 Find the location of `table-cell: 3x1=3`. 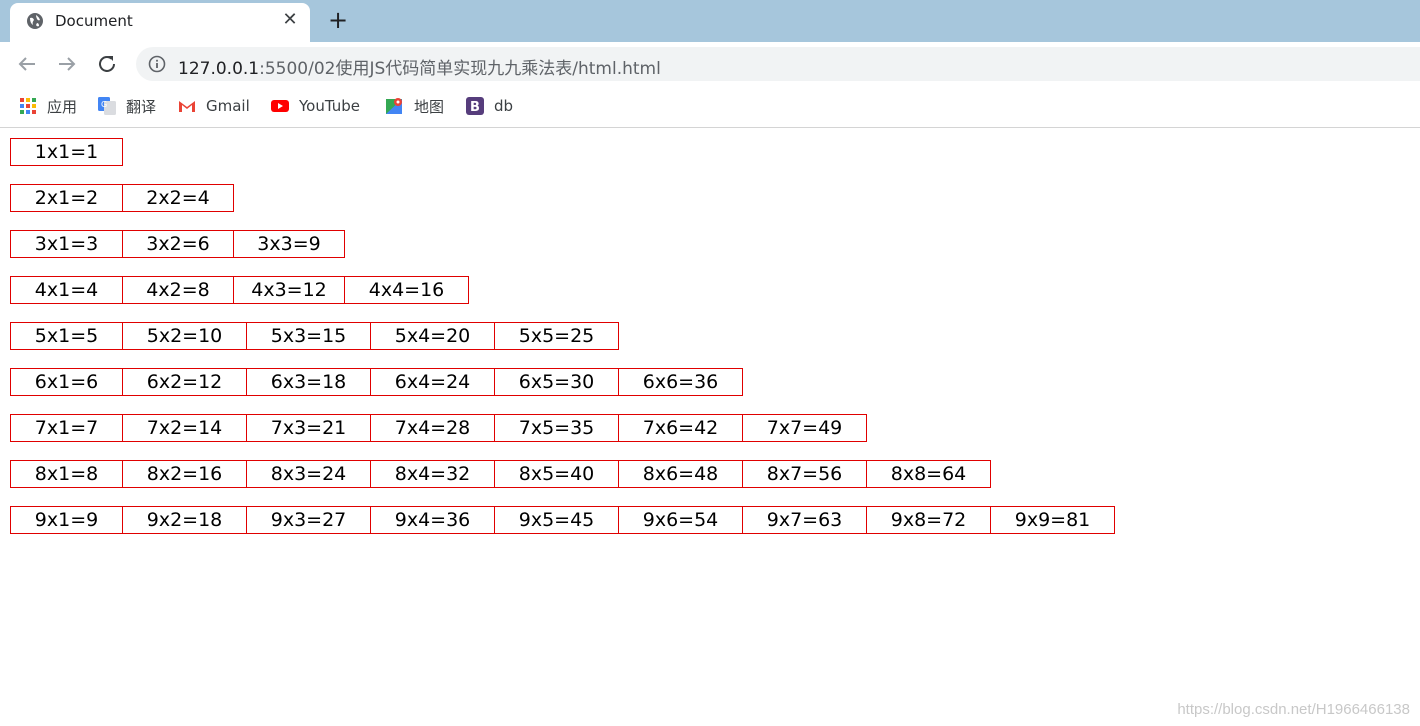

table-cell: 3x1=3 is located at coordinates (66, 244).